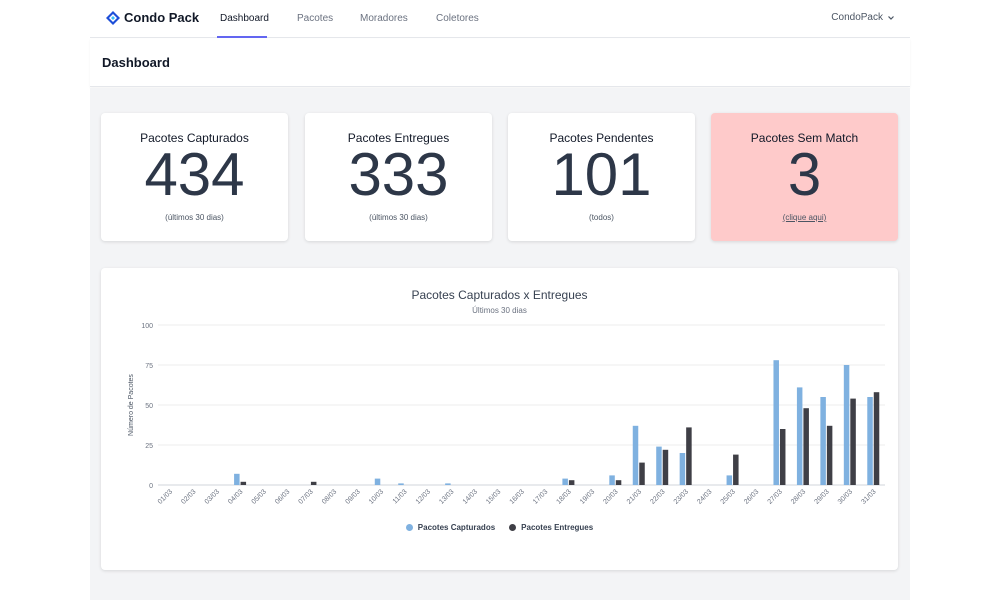  I want to click on x-tick-label: 16/03, so click(517, 496).